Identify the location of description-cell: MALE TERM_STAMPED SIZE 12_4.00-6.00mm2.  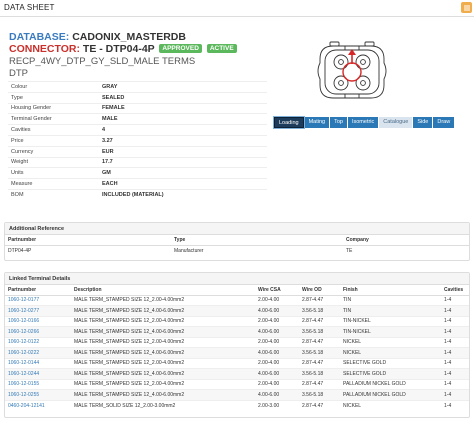
(163, 373).